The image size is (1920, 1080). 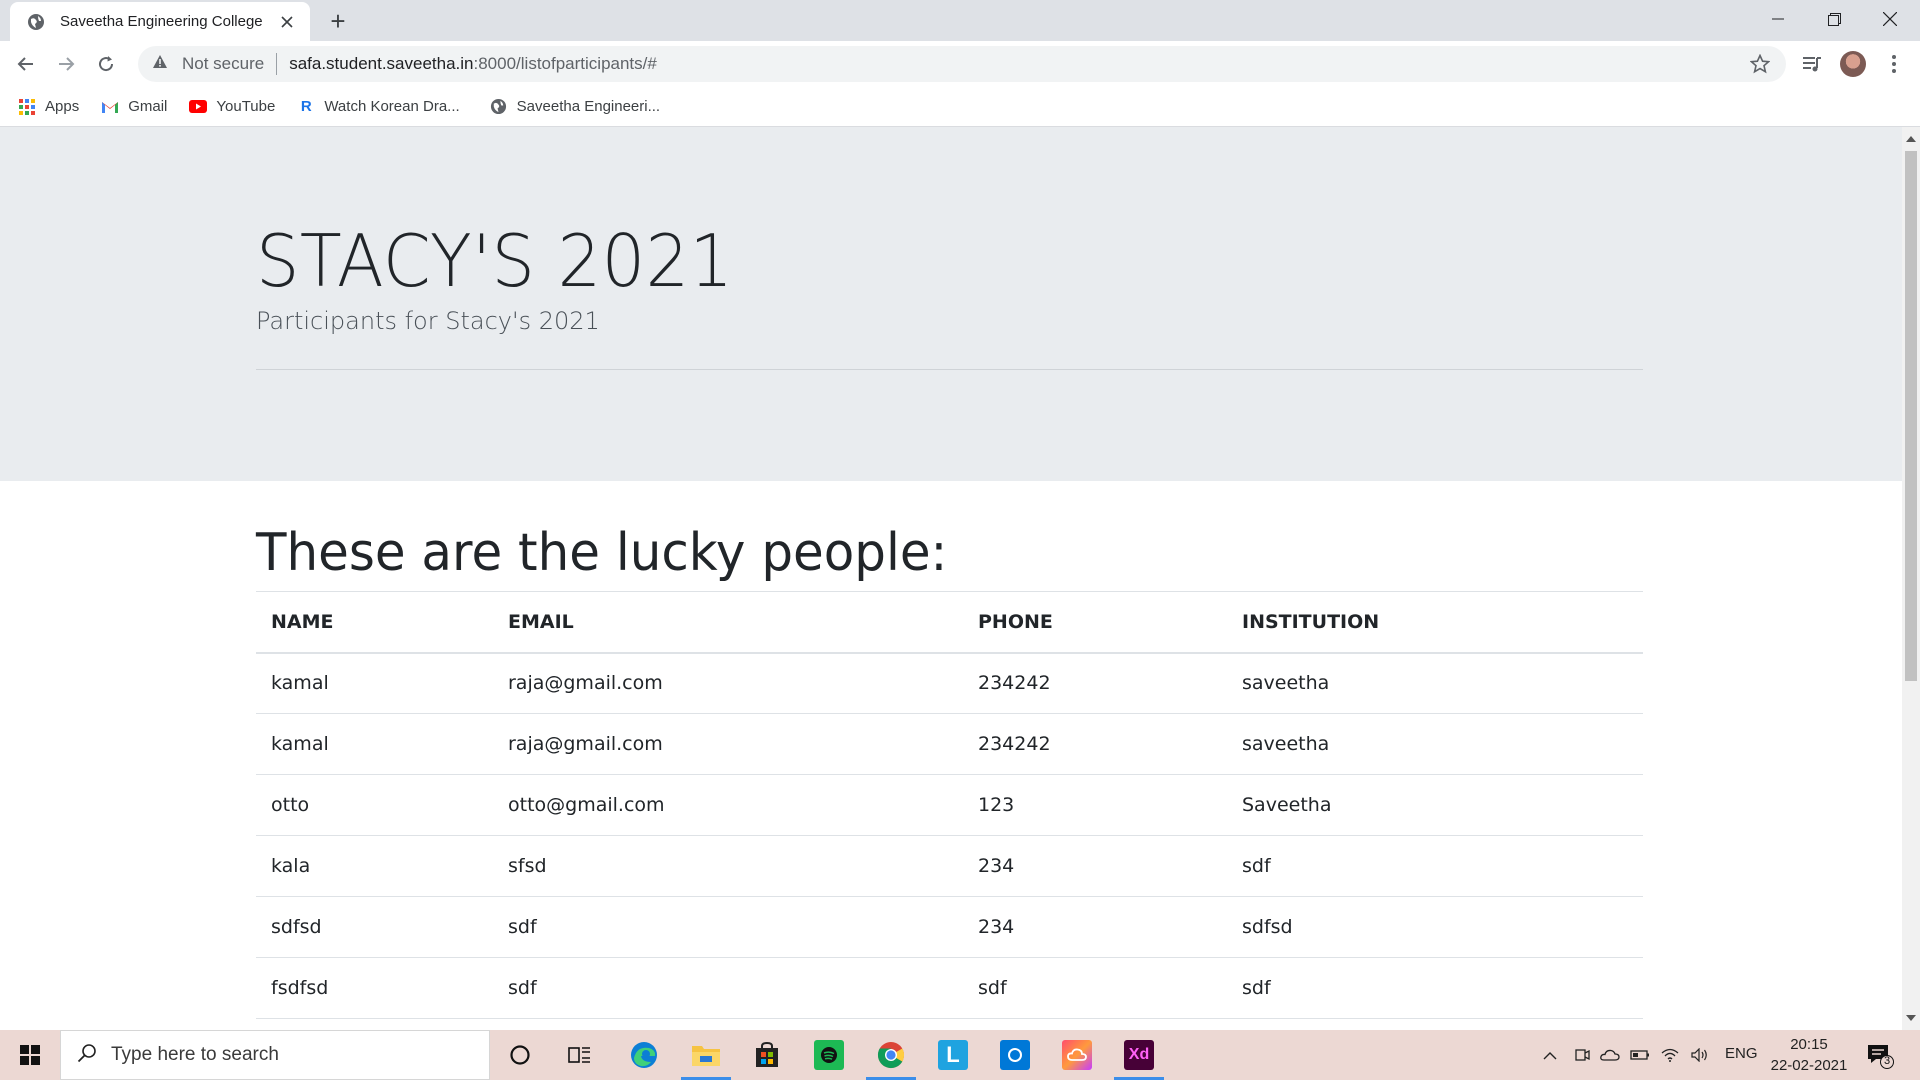 I want to click on table-header-row: NAME EMAIL PHONE INSTITUTION, so click(x=949, y=622).